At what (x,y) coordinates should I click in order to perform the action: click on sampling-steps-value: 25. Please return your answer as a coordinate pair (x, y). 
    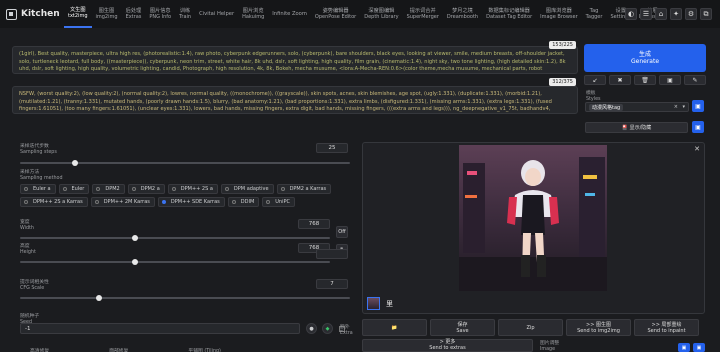
    Looking at the image, I should click on (332, 148).